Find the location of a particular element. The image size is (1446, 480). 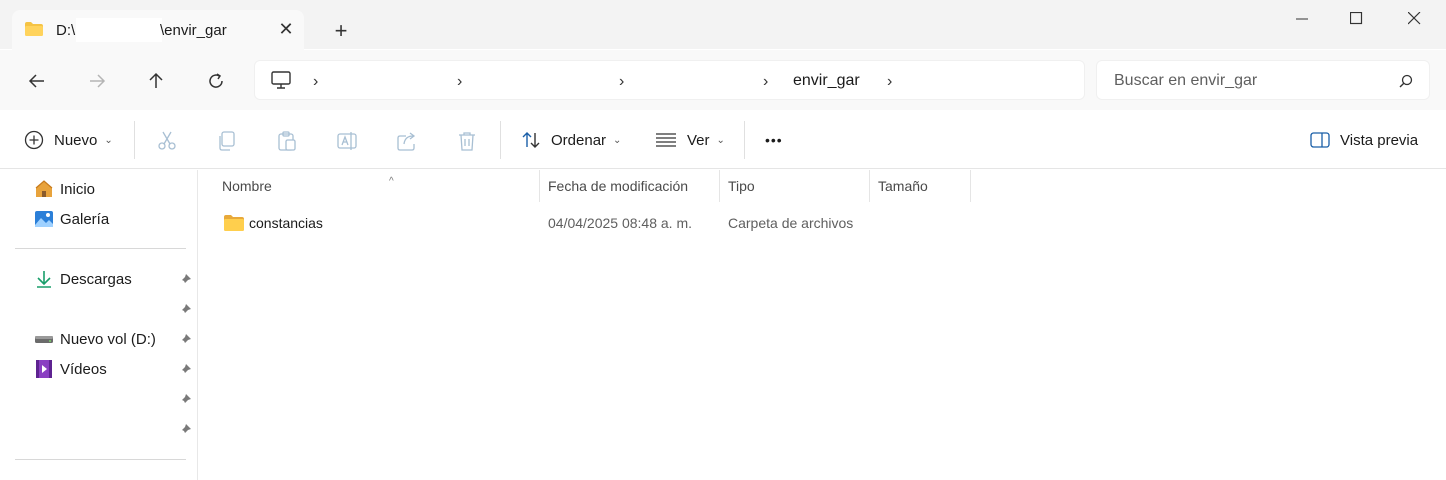

column-header-name: Nombre ^ is located at coordinates (377, 186).